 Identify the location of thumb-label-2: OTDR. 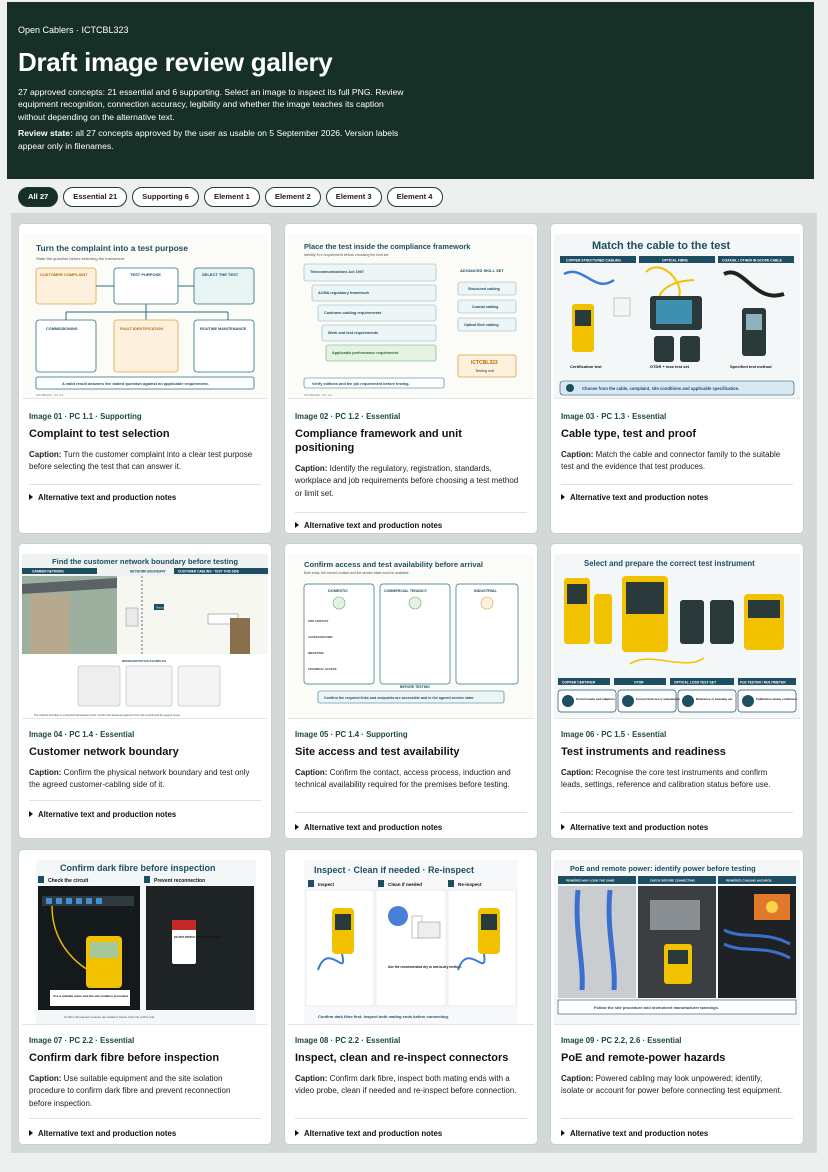
(639, 683).